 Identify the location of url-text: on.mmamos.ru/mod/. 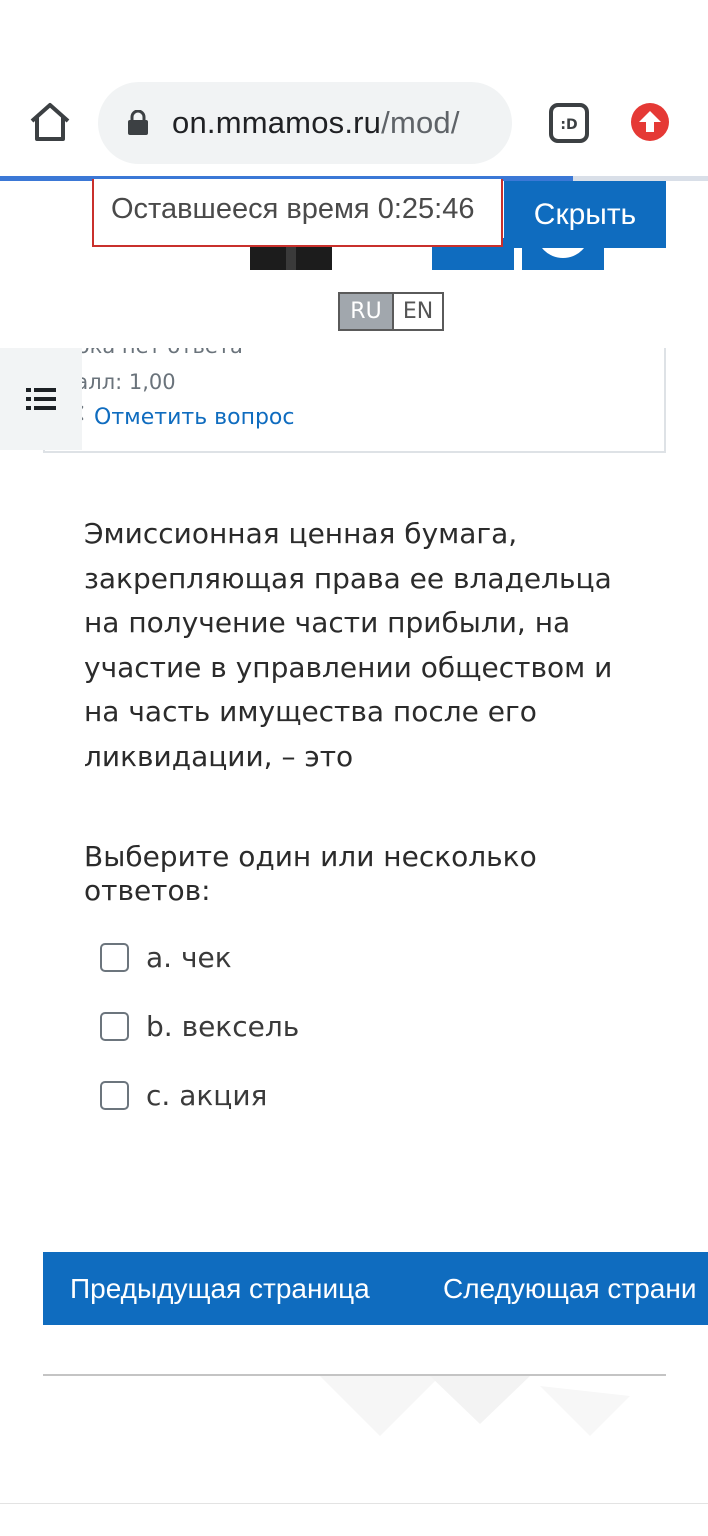
(316, 123).